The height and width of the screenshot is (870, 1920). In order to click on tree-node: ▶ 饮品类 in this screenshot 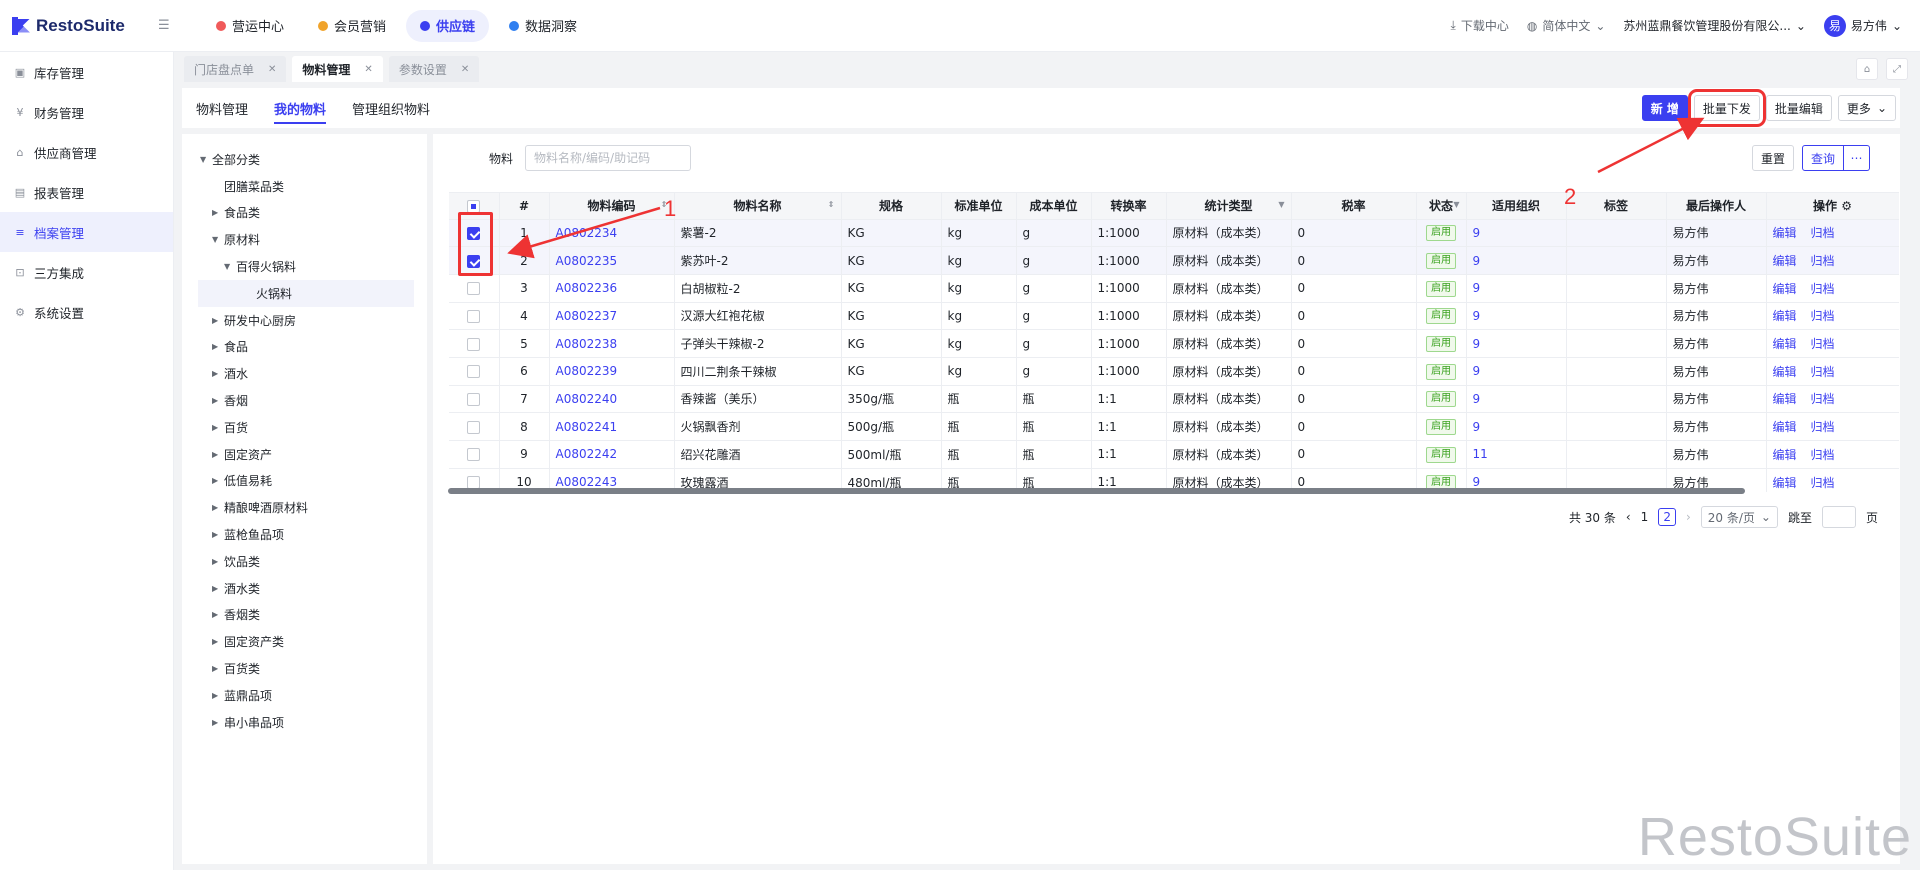, I will do `click(304, 561)`.